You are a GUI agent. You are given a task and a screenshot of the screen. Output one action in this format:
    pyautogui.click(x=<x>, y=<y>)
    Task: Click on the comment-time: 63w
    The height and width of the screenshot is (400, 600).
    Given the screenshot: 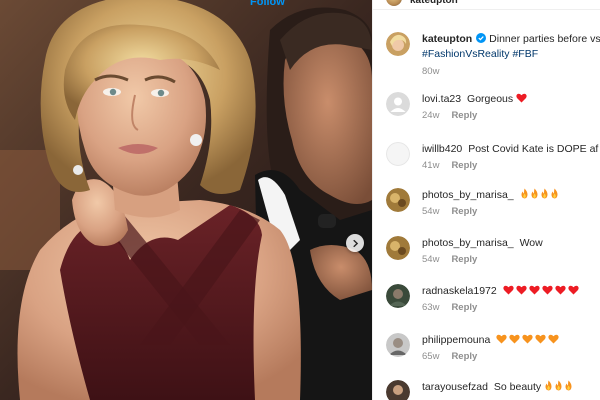 What is the action you would take?
    pyautogui.click(x=431, y=307)
    